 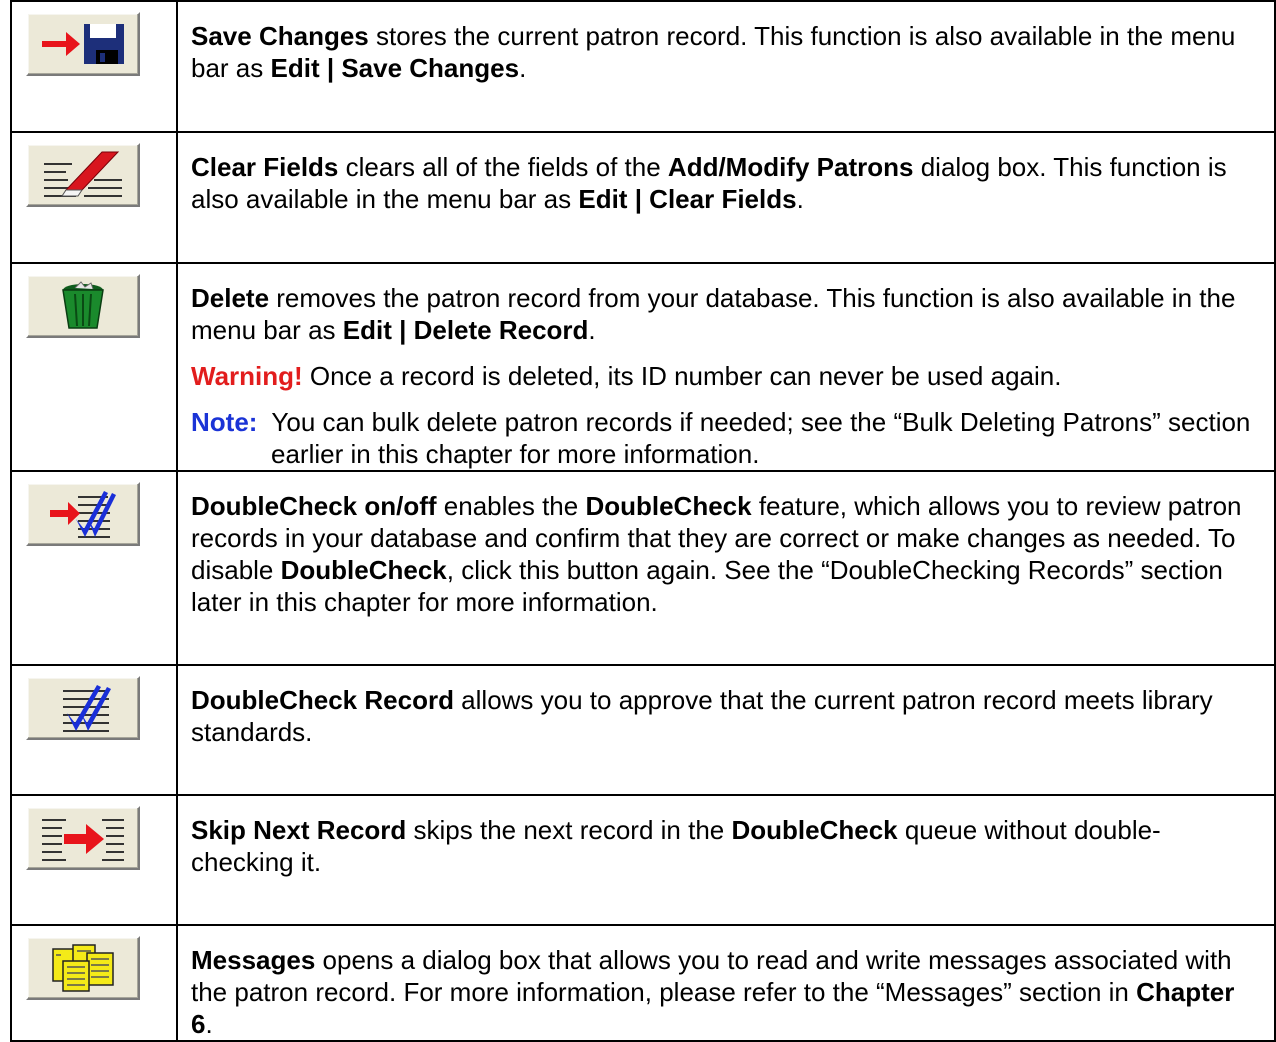 What do you see at coordinates (790, 167) in the screenshot?
I see `dialog-name: Add/Modify Patrons` at bounding box center [790, 167].